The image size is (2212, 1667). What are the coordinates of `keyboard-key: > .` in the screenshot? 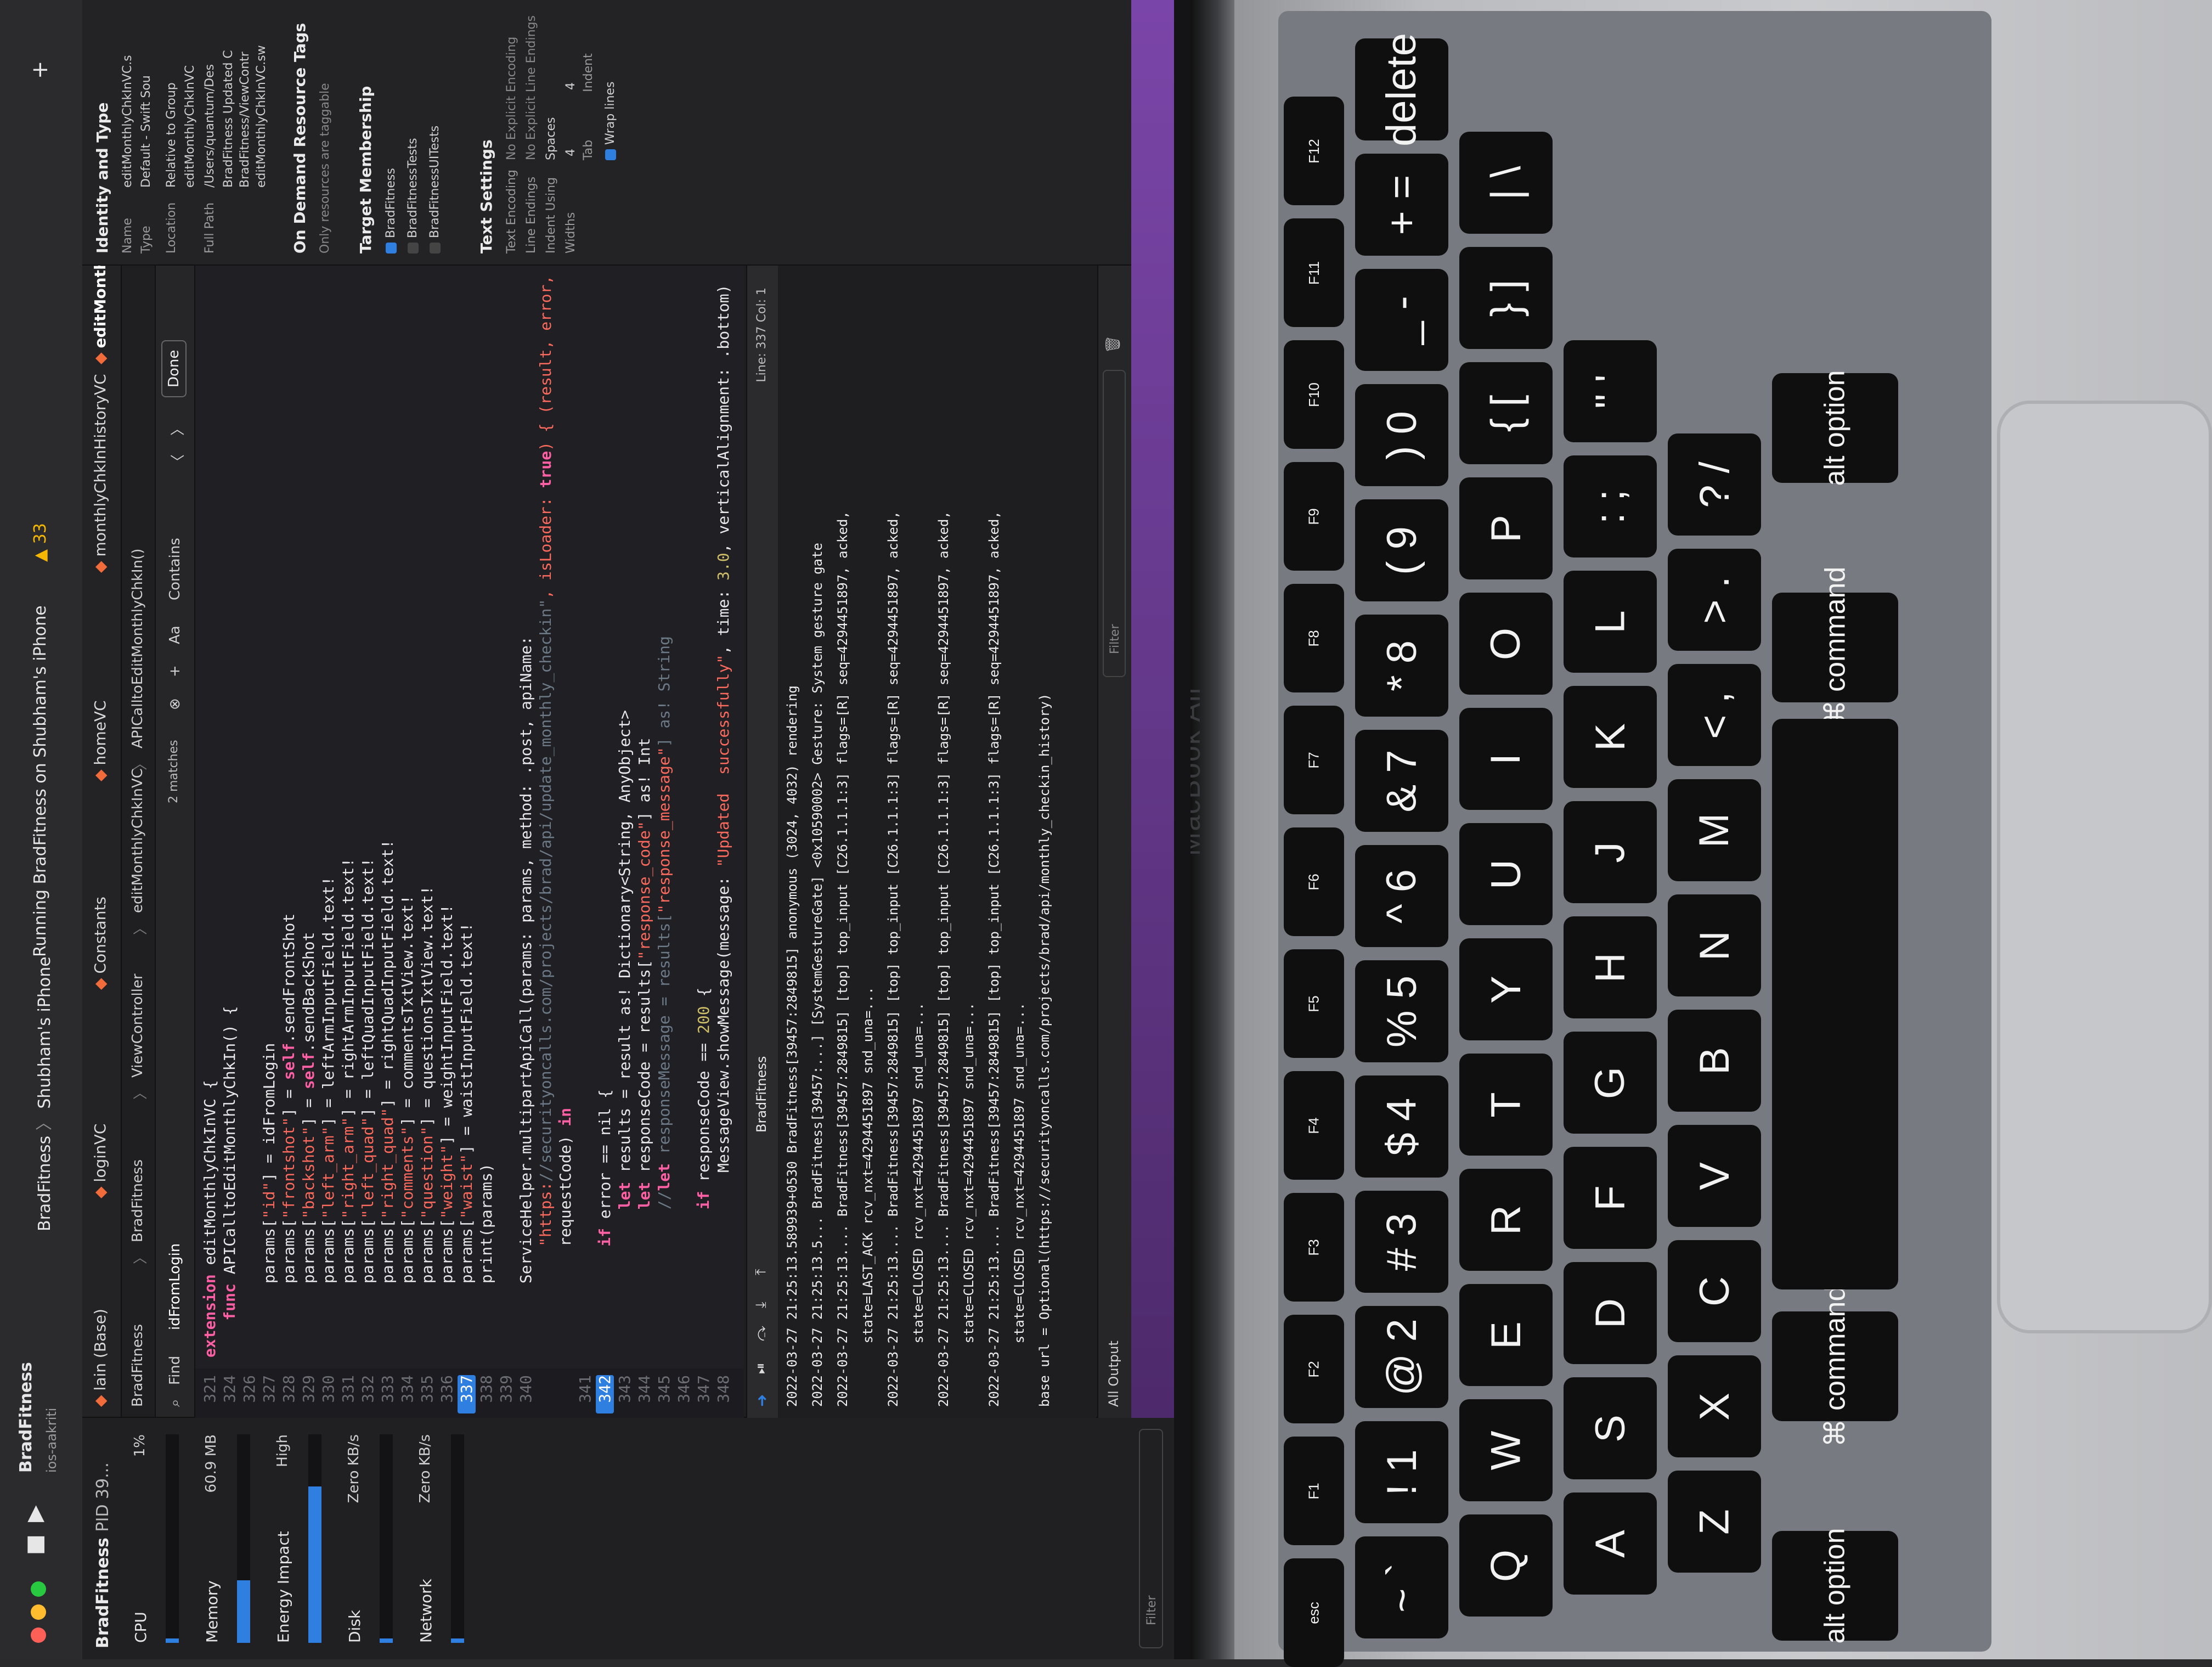 It's located at (1714, 600).